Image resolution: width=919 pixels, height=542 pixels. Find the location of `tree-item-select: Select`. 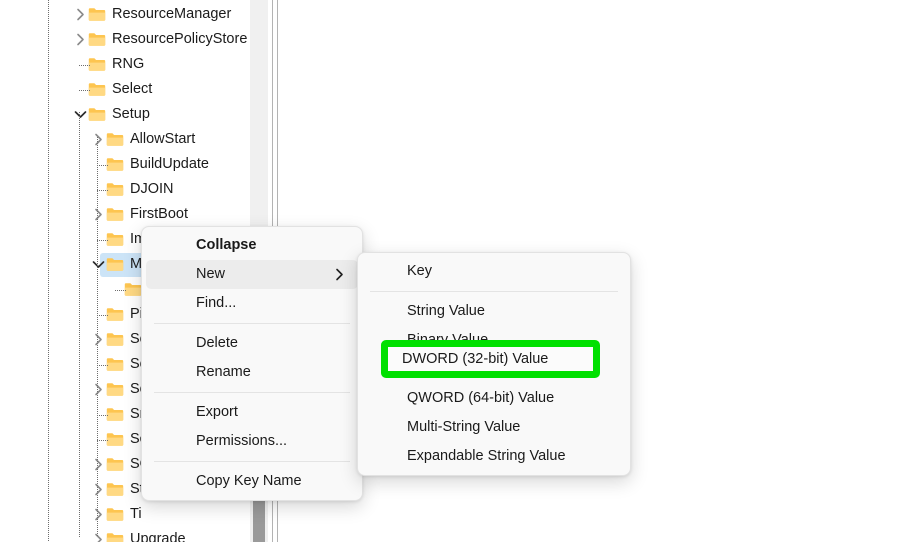

tree-item-select: Select is located at coordinates (125, 89).